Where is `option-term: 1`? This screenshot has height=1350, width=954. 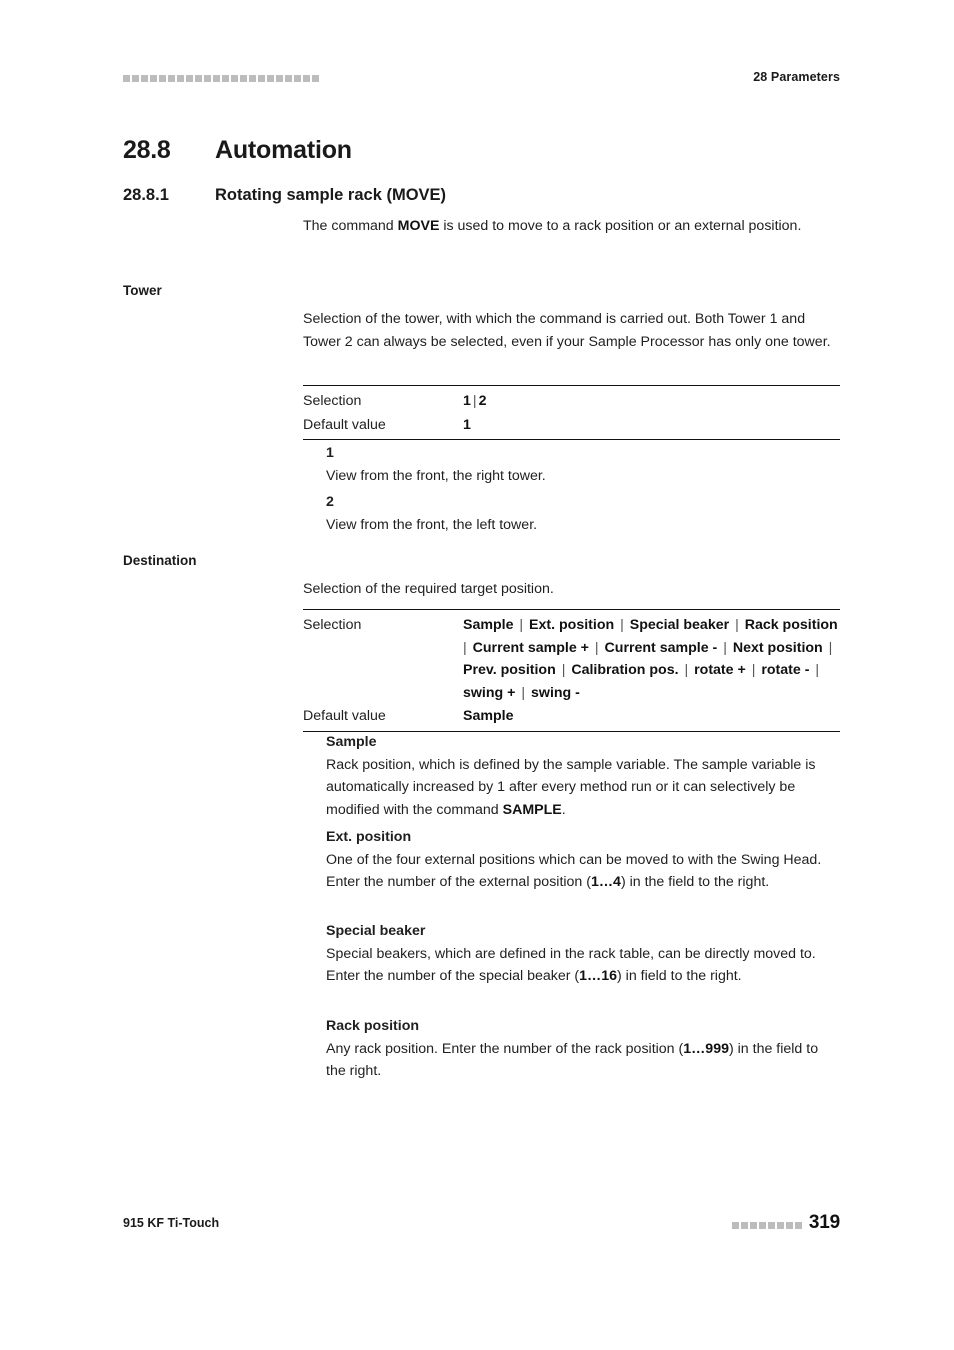 option-term: 1 is located at coordinates (330, 453).